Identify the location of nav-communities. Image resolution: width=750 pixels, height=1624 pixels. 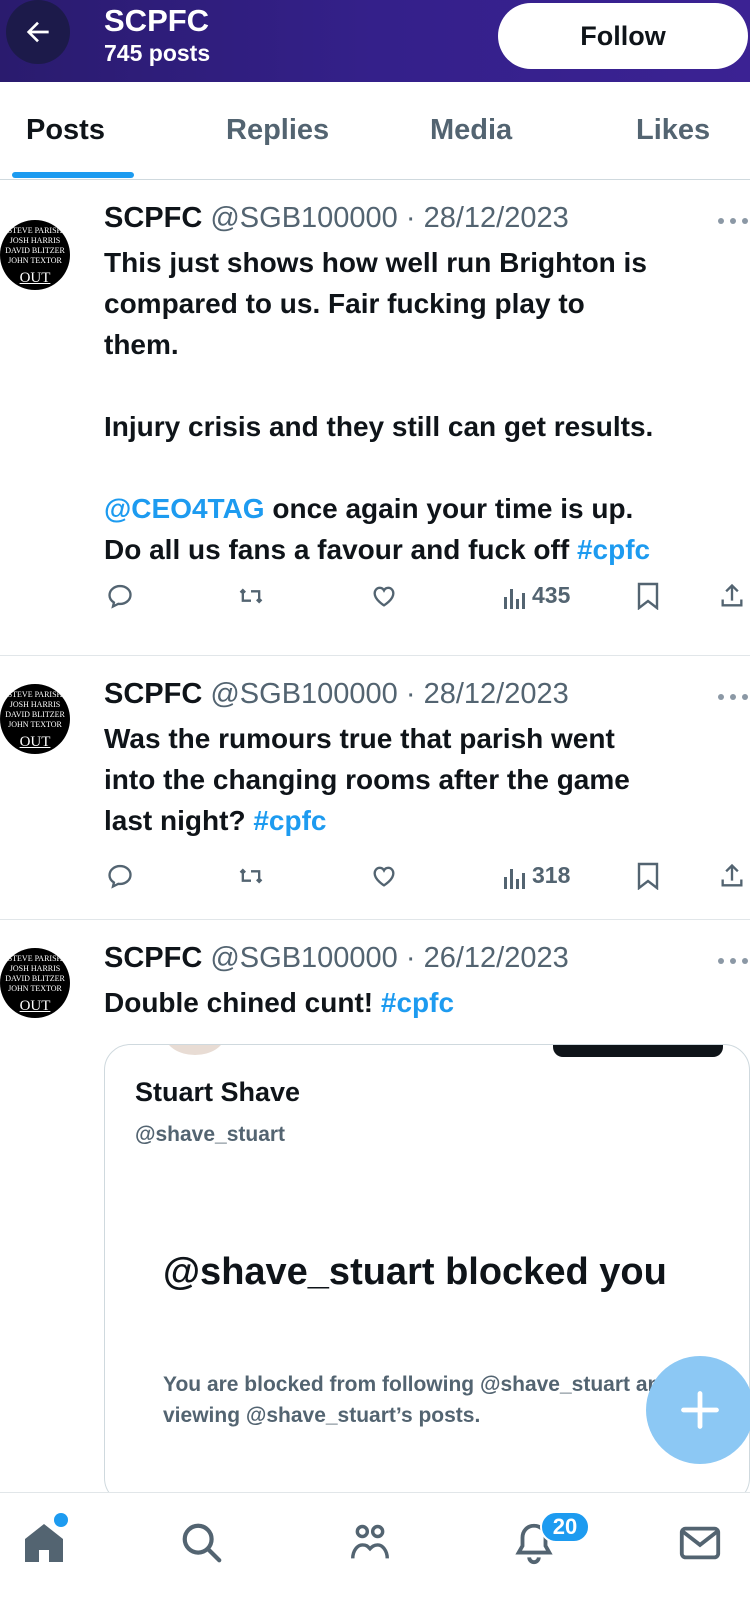
(370, 1543).